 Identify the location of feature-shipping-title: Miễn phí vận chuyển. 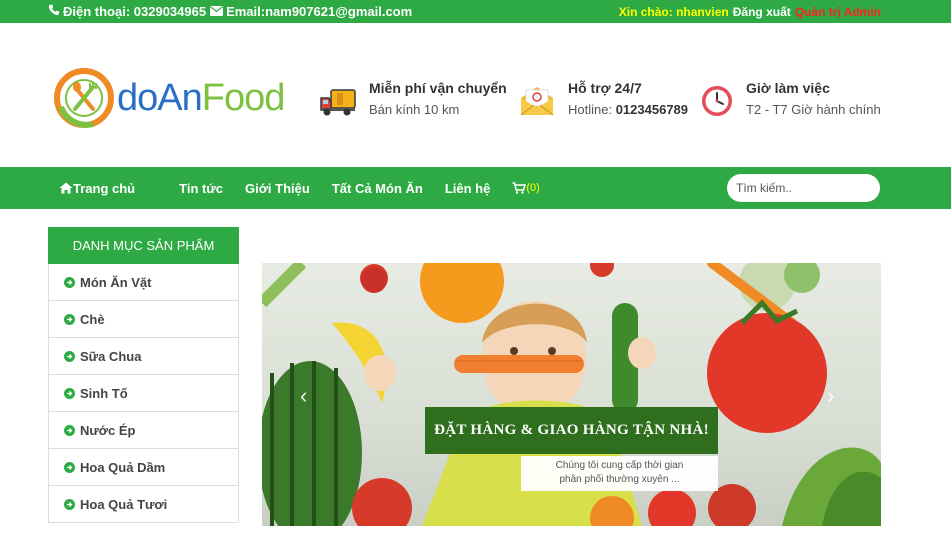
(438, 88).